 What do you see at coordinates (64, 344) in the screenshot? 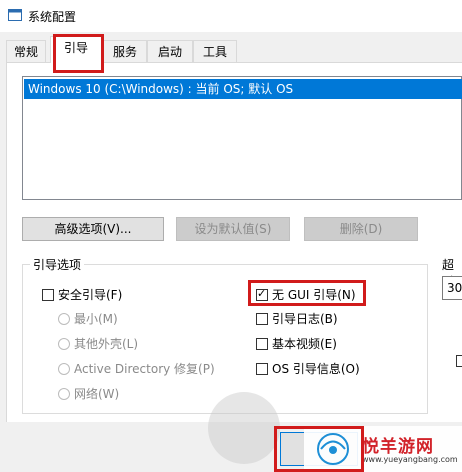
I see `alternate-shell-radio` at bounding box center [64, 344].